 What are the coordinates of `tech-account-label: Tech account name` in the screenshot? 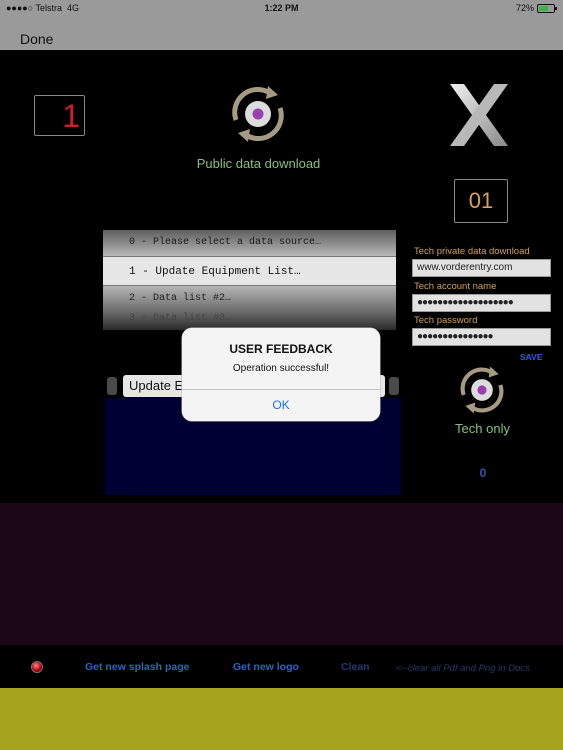 It's located at (455, 286).